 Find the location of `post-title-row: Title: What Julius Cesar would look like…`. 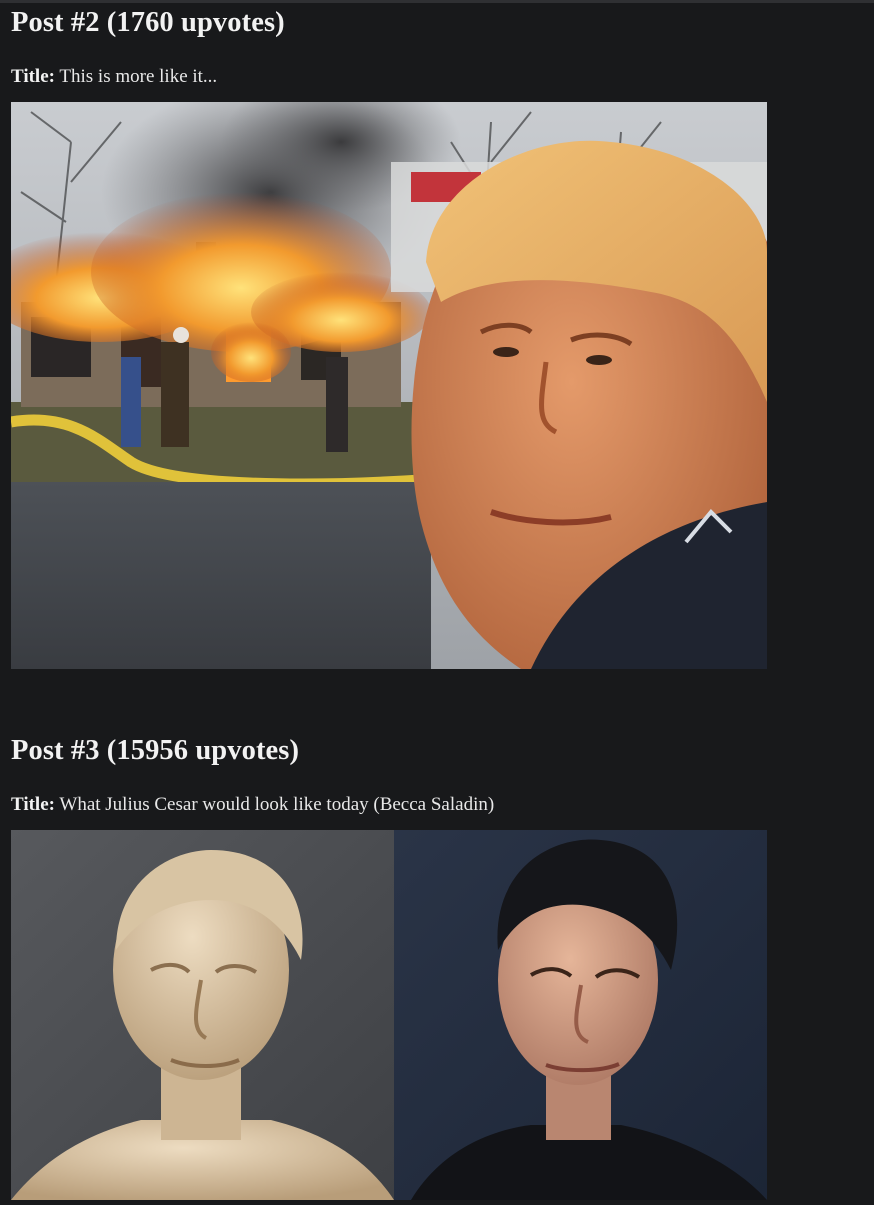

post-title-row: Title: What Julius Cesar would look like… is located at coordinates (391, 805).